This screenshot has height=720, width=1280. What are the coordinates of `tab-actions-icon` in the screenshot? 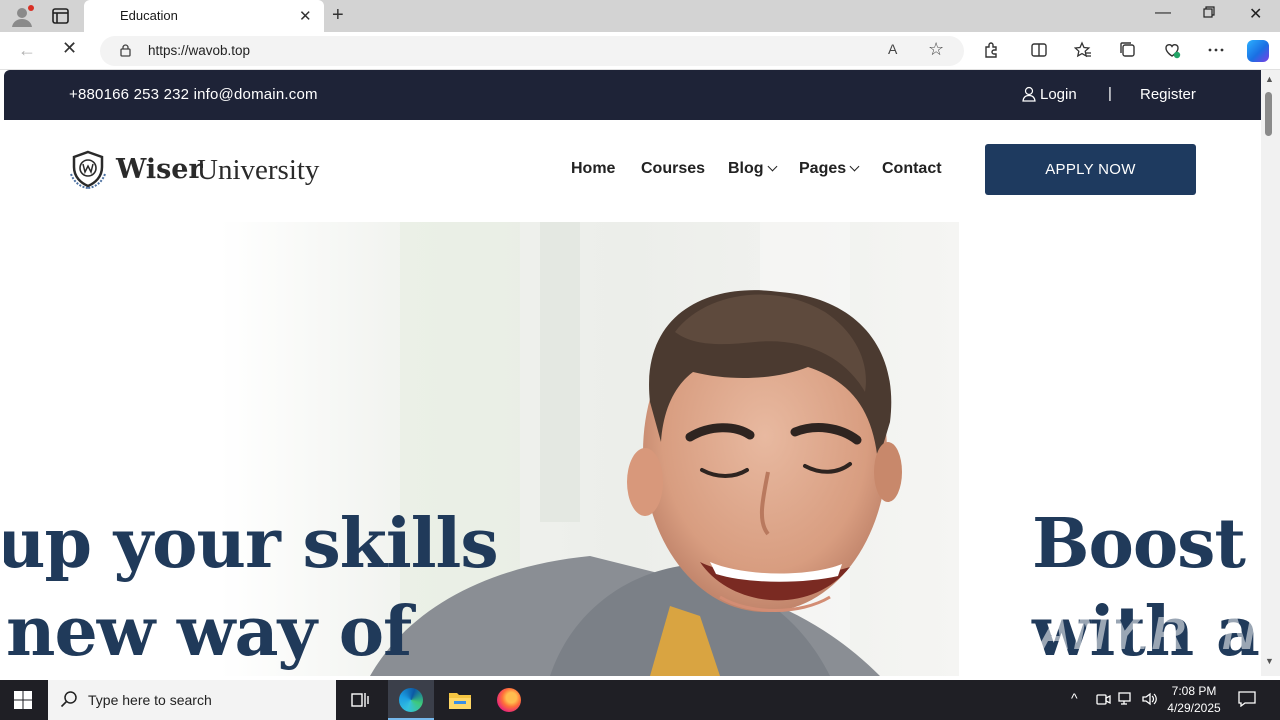 It's located at (61, 16).